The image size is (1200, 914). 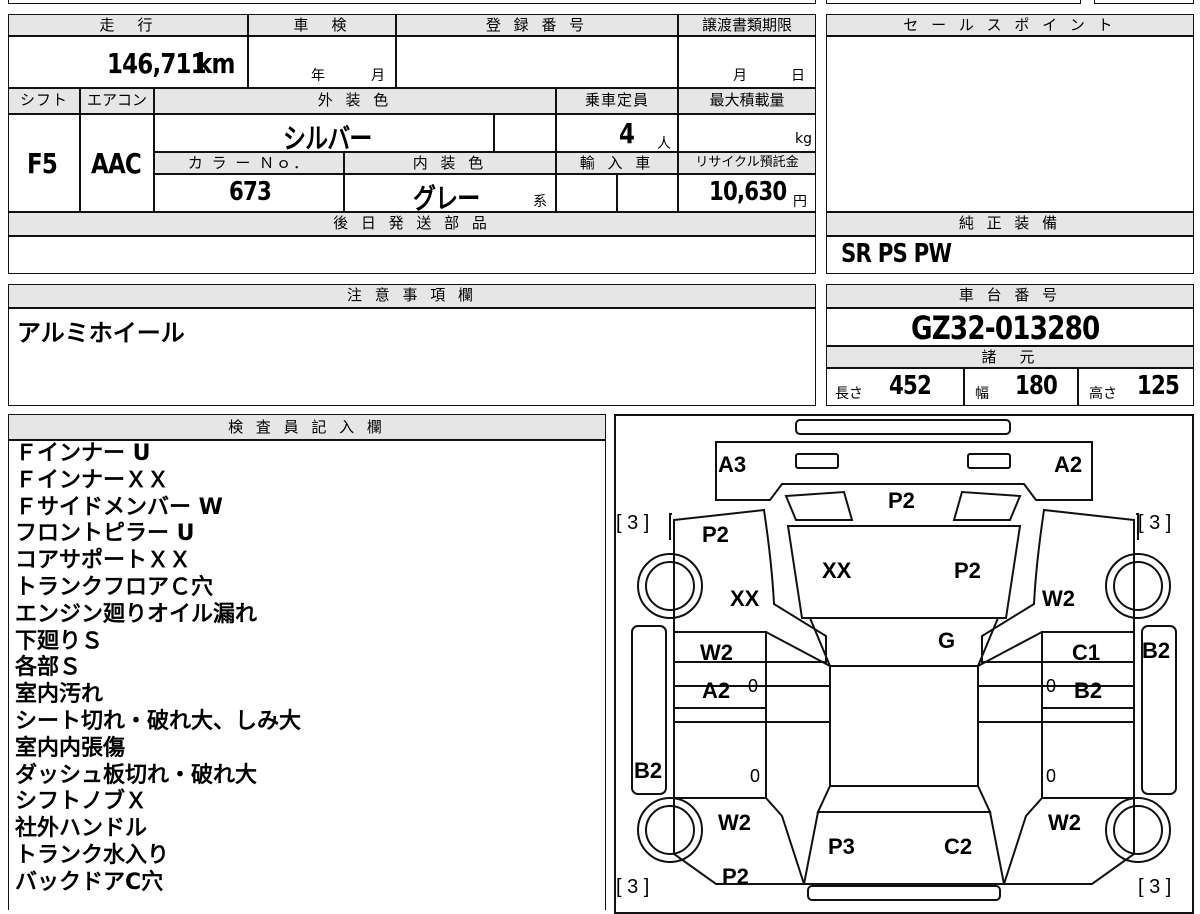 I want to click on right-pillar-front, so click(x=1010, y=649).